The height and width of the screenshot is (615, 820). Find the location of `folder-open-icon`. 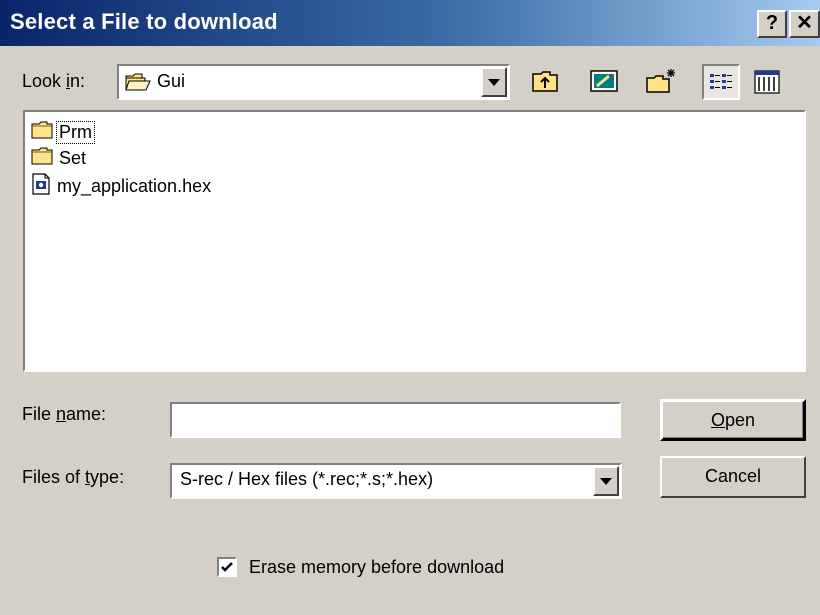

folder-open-icon is located at coordinates (138, 84).